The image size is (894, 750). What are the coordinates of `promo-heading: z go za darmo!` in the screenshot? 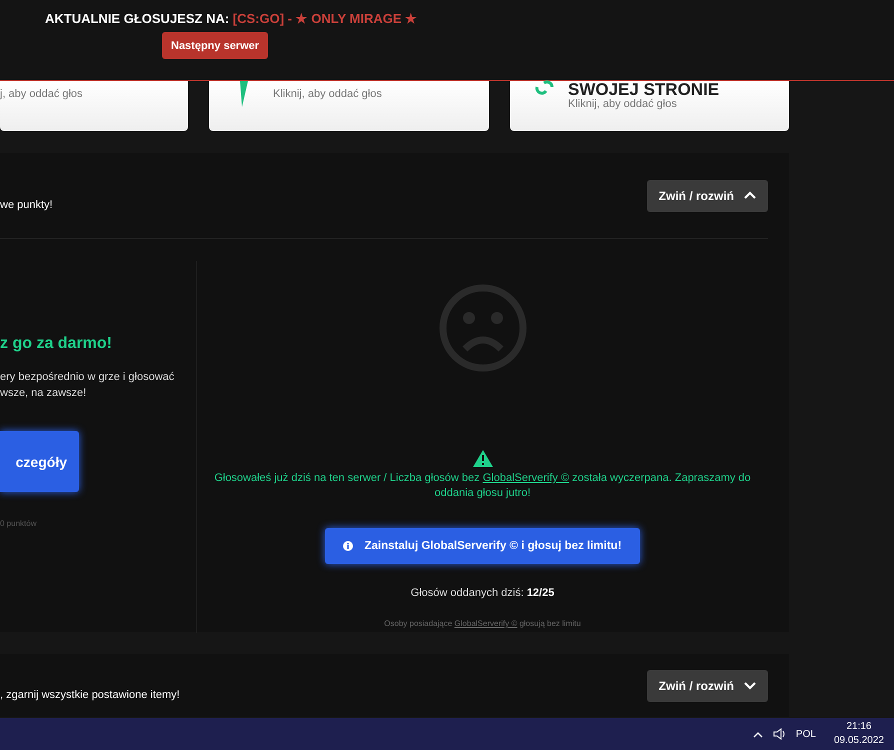 It's located at (57, 344).